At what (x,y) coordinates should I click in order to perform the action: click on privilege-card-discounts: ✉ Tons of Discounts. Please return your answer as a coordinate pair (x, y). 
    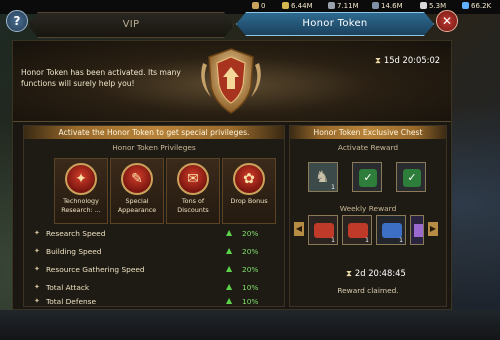
    Looking at the image, I should click on (193, 191).